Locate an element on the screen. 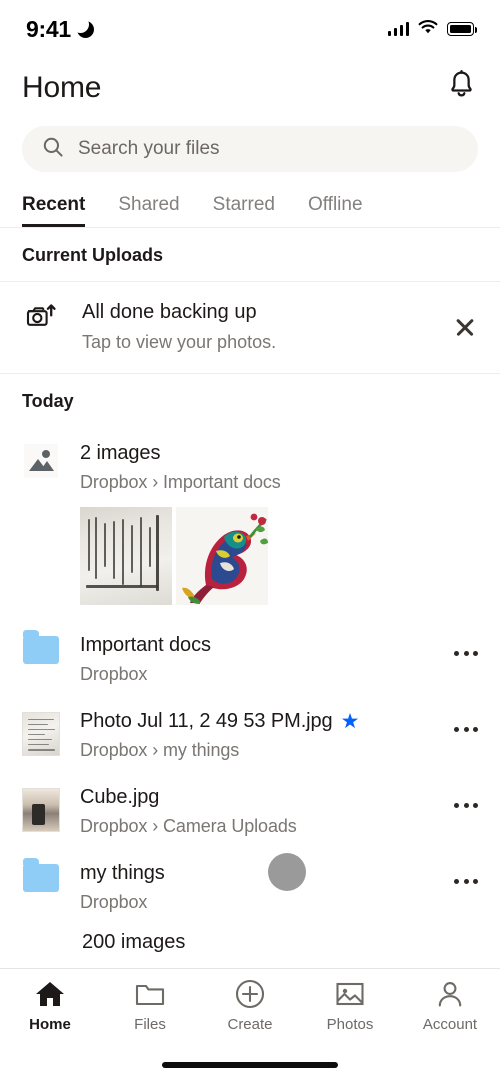 This screenshot has width=500, height=1080. tab-bar-item-photos: Photos is located at coordinates (350, 1006).